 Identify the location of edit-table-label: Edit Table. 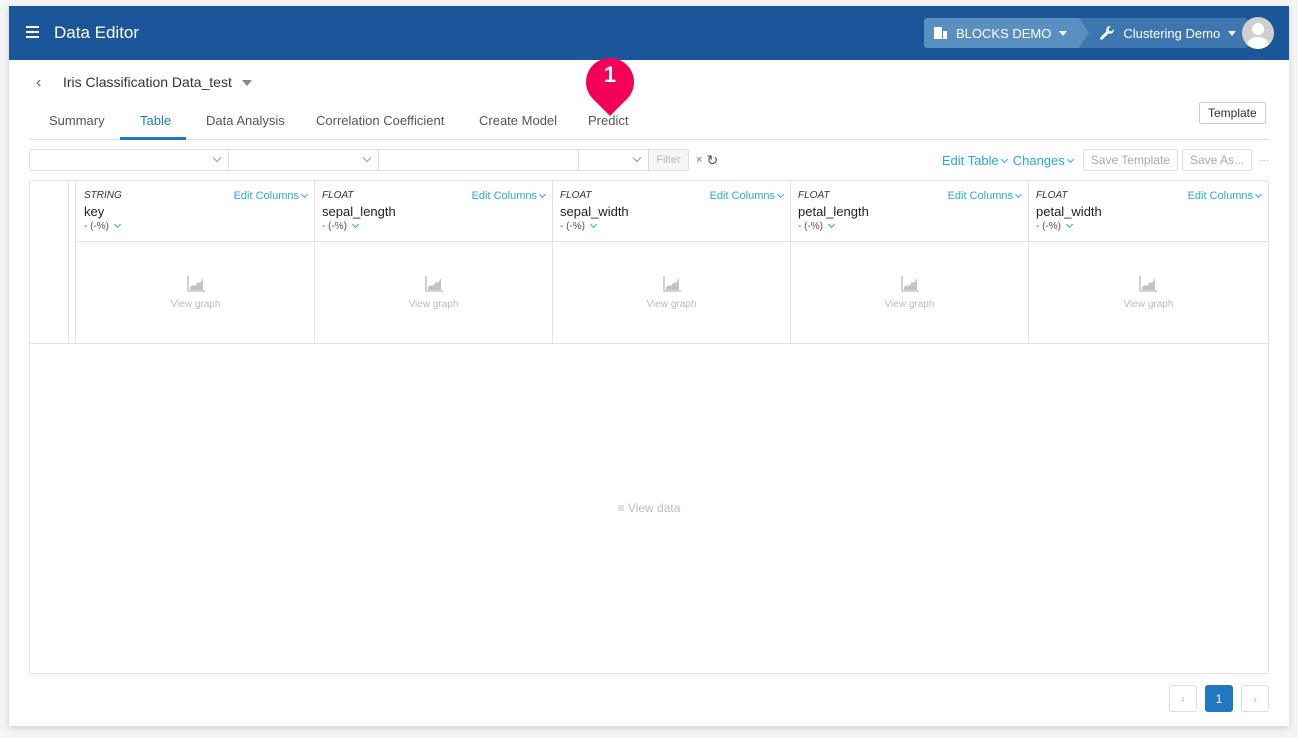
(970, 160).